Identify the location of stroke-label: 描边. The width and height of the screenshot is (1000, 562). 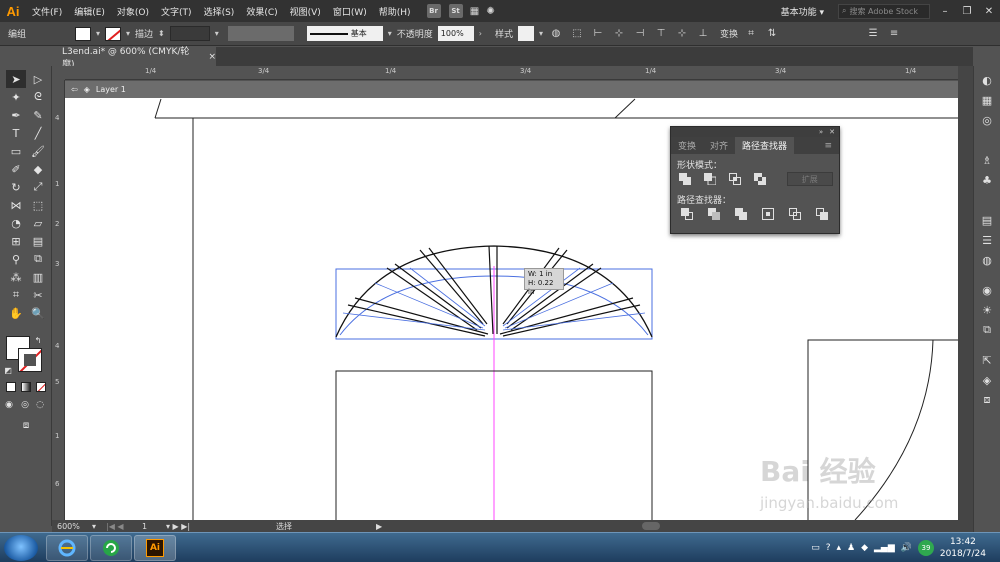
(144, 33).